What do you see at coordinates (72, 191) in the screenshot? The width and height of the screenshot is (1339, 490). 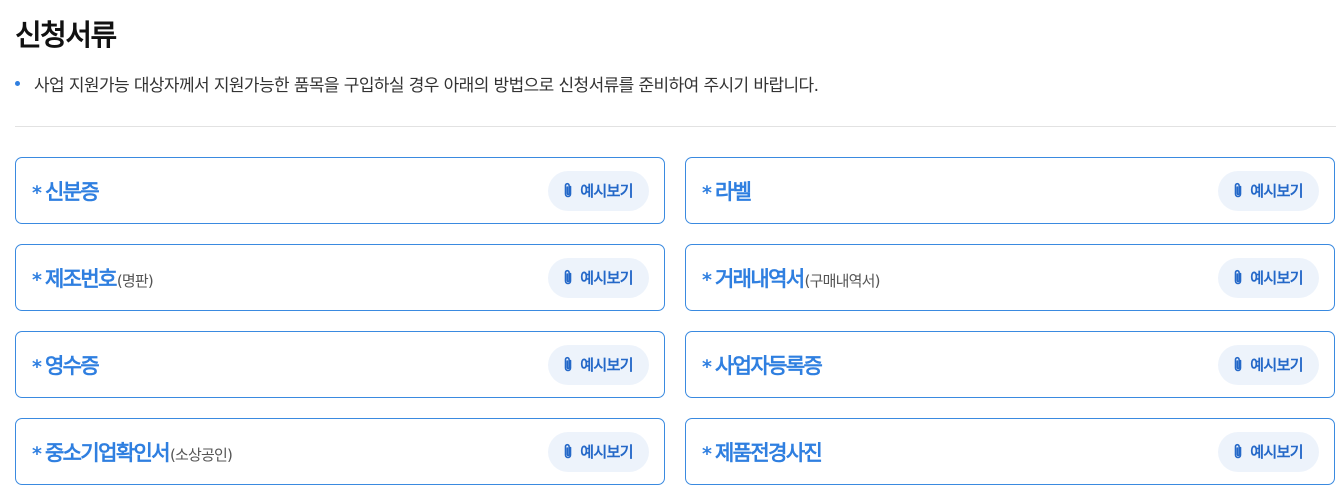 I see `document-name: 신분증` at bounding box center [72, 191].